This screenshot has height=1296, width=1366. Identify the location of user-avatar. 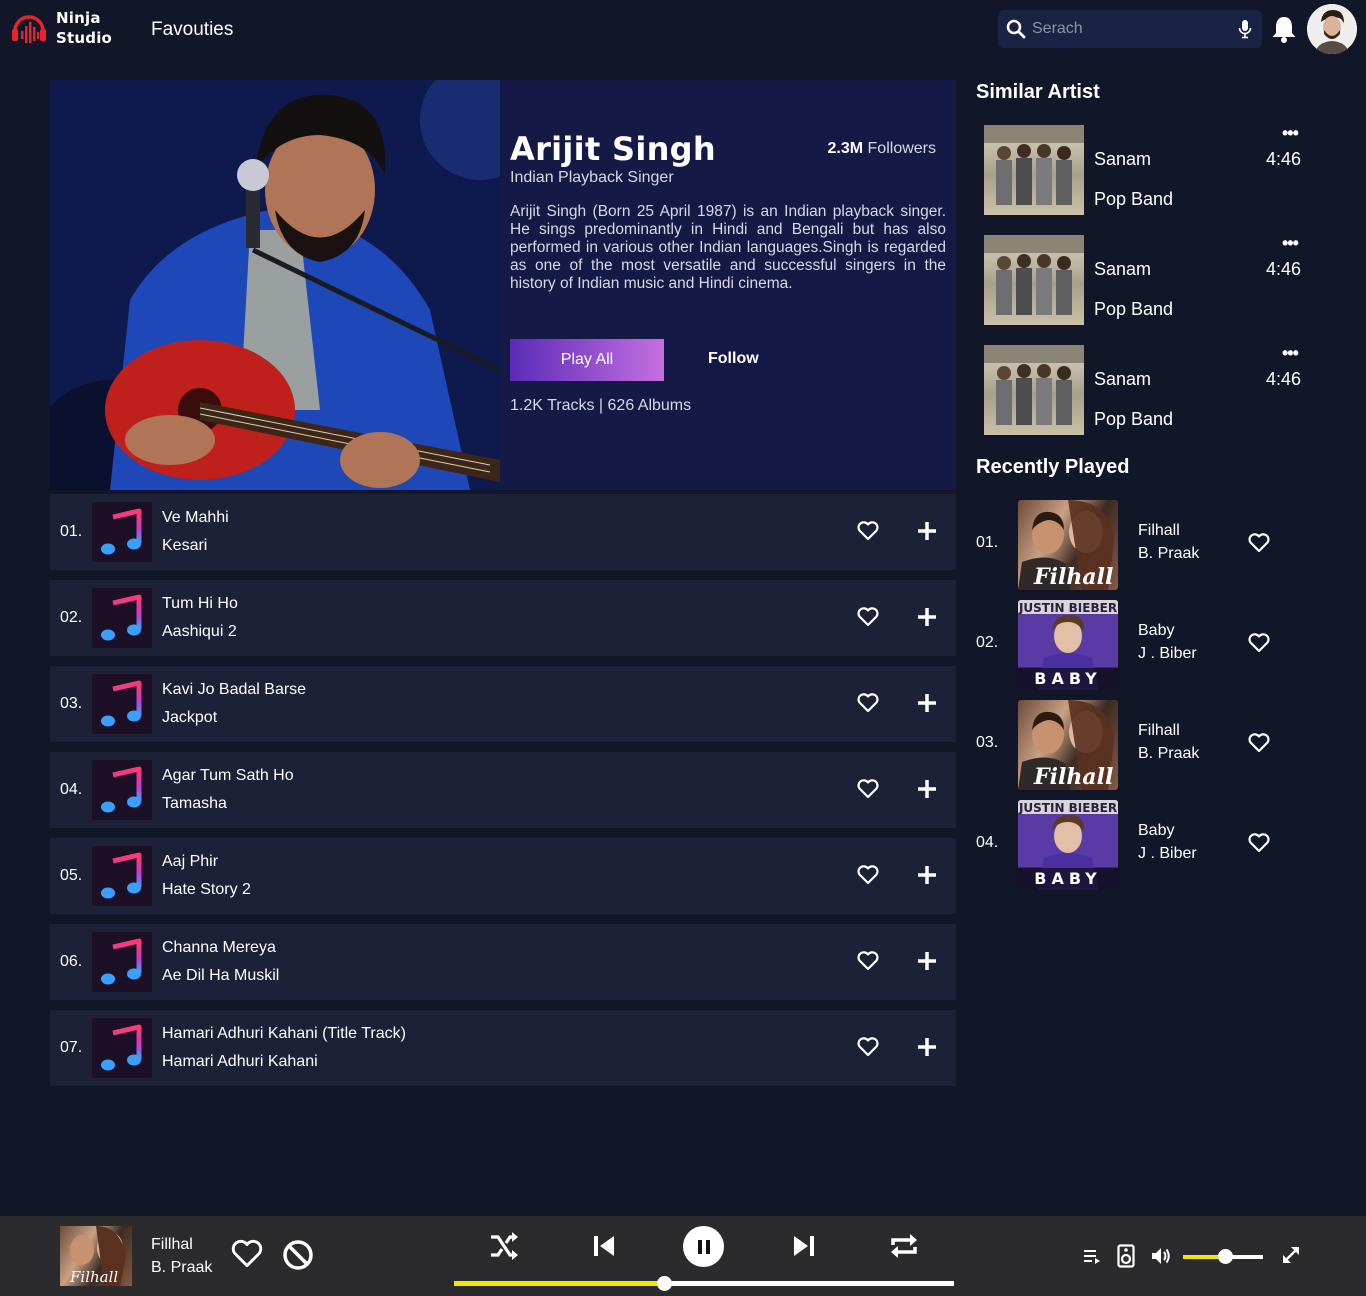
(1332, 29).